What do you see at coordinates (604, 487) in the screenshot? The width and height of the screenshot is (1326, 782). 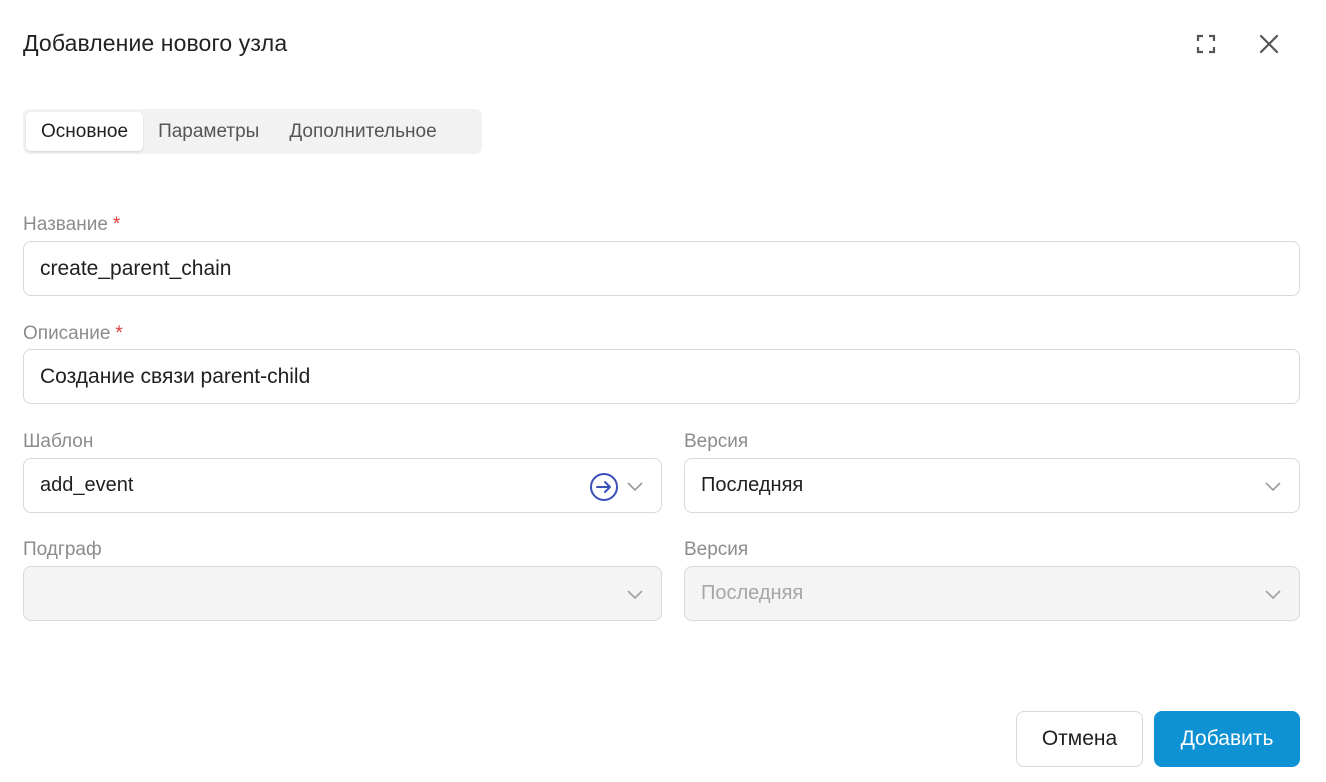 I see `arrow-circle-right-icon` at bounding box center [604, 487].